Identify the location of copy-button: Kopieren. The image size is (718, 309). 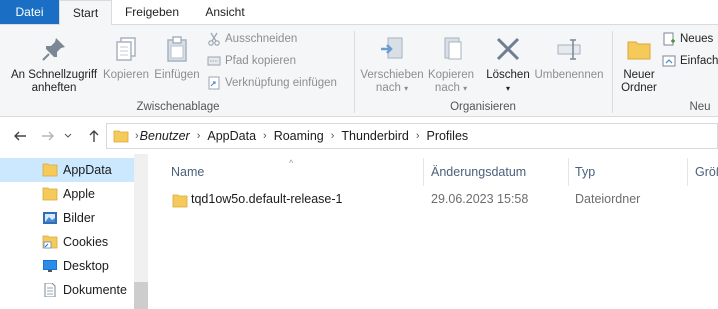
(126, 58).